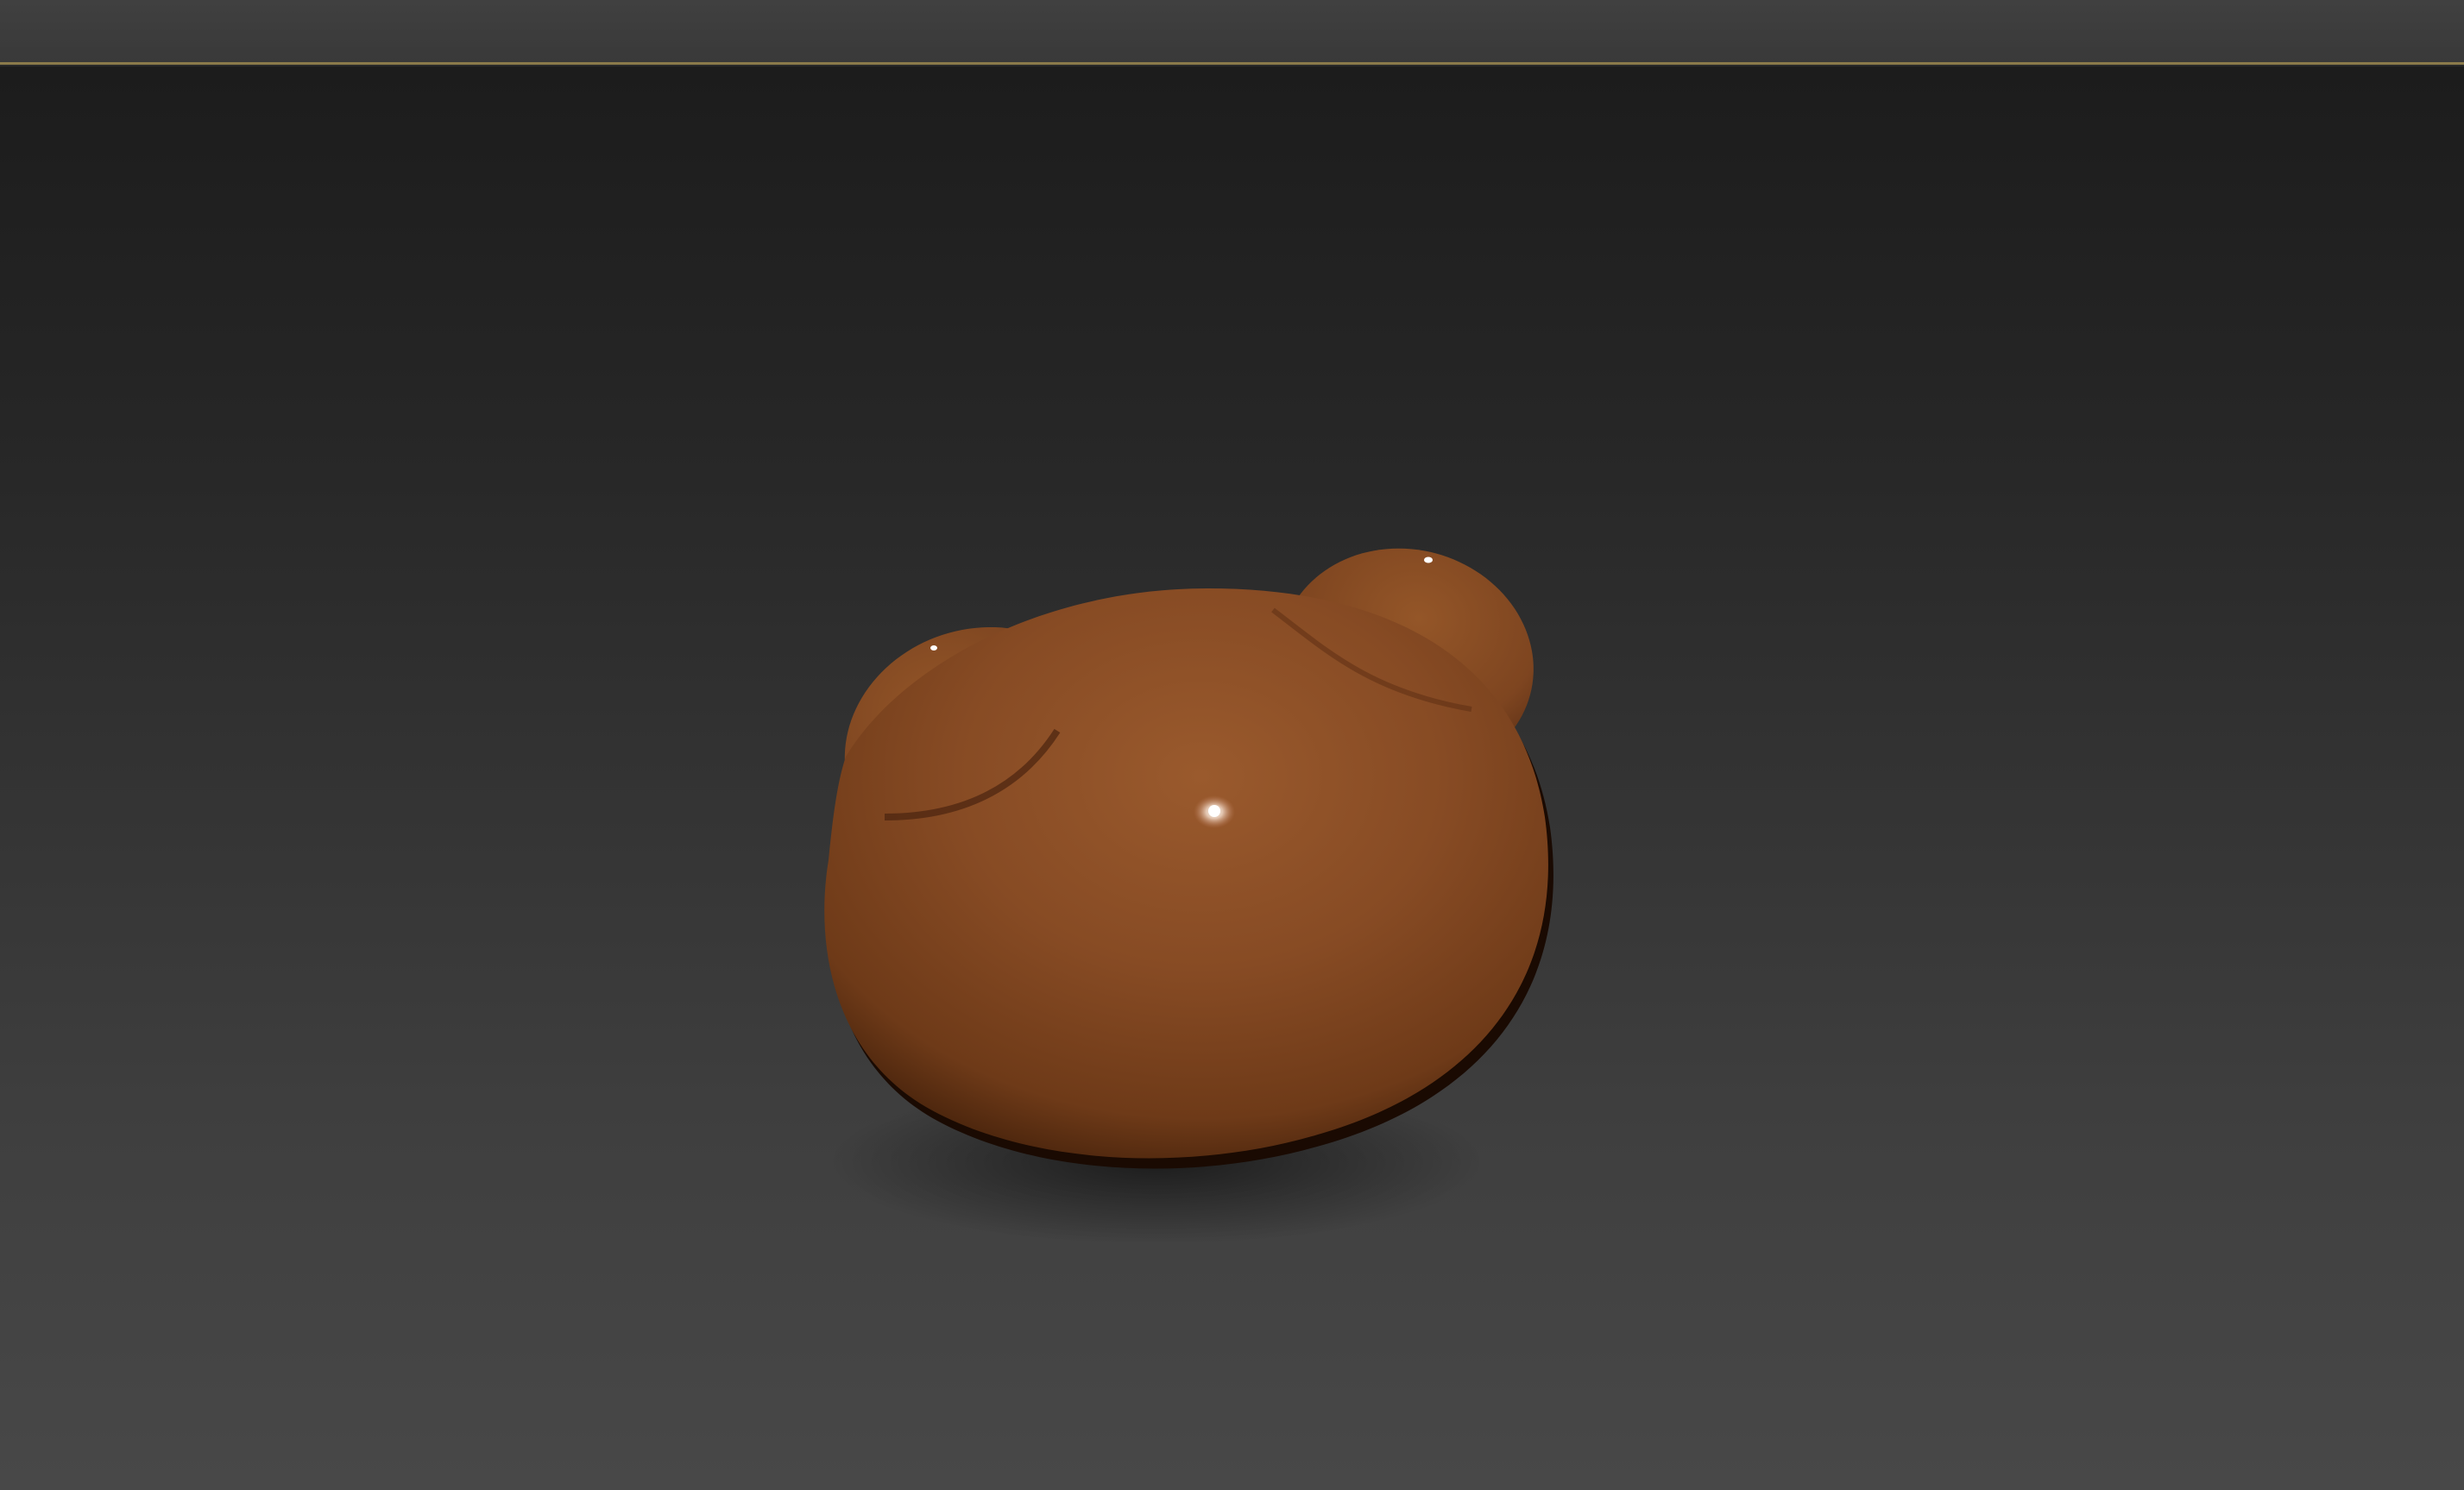 The image size is (2464, 1490). Describe the element at coordinates (1188, 878) in the screenshot. I see `bear-head` at that location.